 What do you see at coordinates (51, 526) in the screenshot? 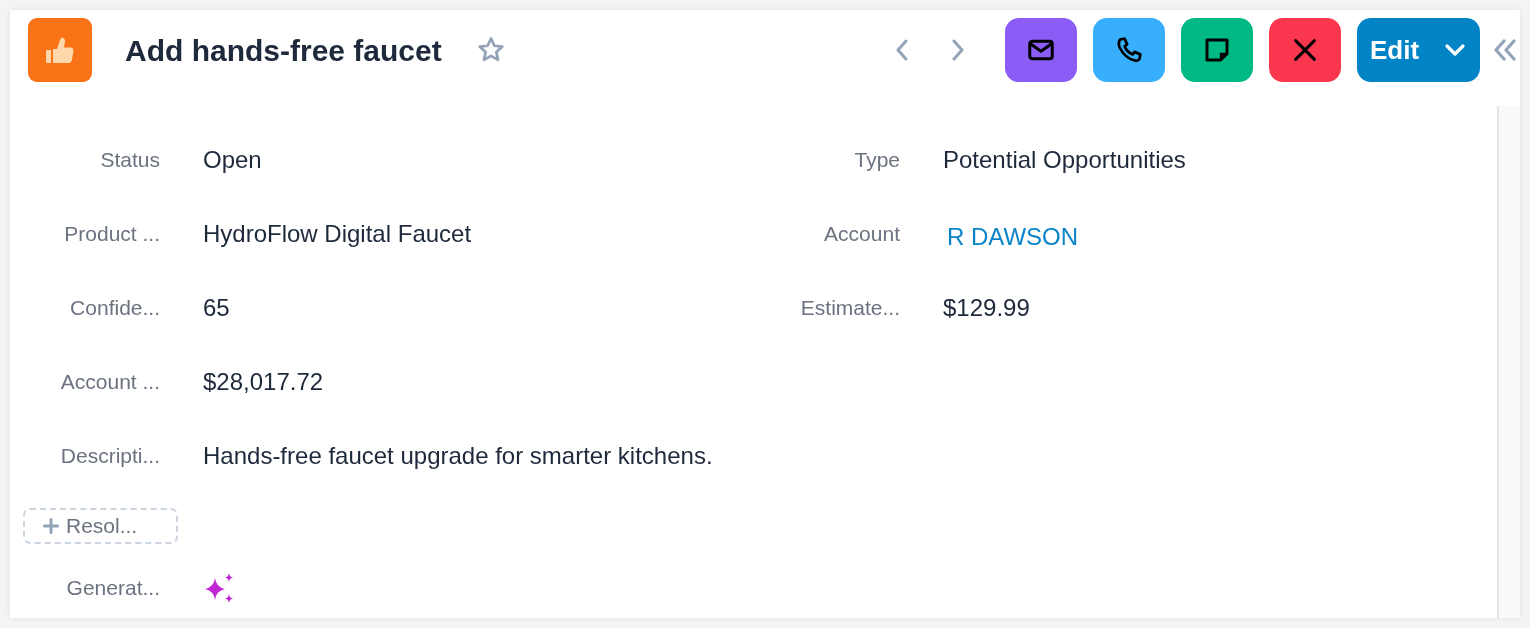
I see `plus-icon` at bounding box center [51, 526].